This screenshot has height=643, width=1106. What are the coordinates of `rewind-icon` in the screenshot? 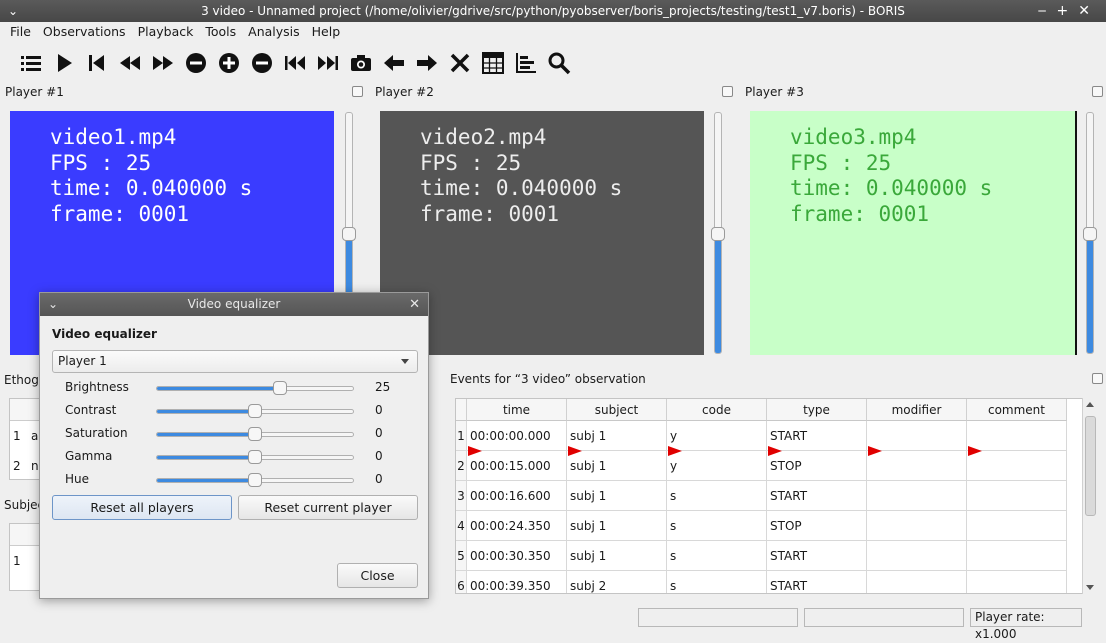 It's located at (129, 63).